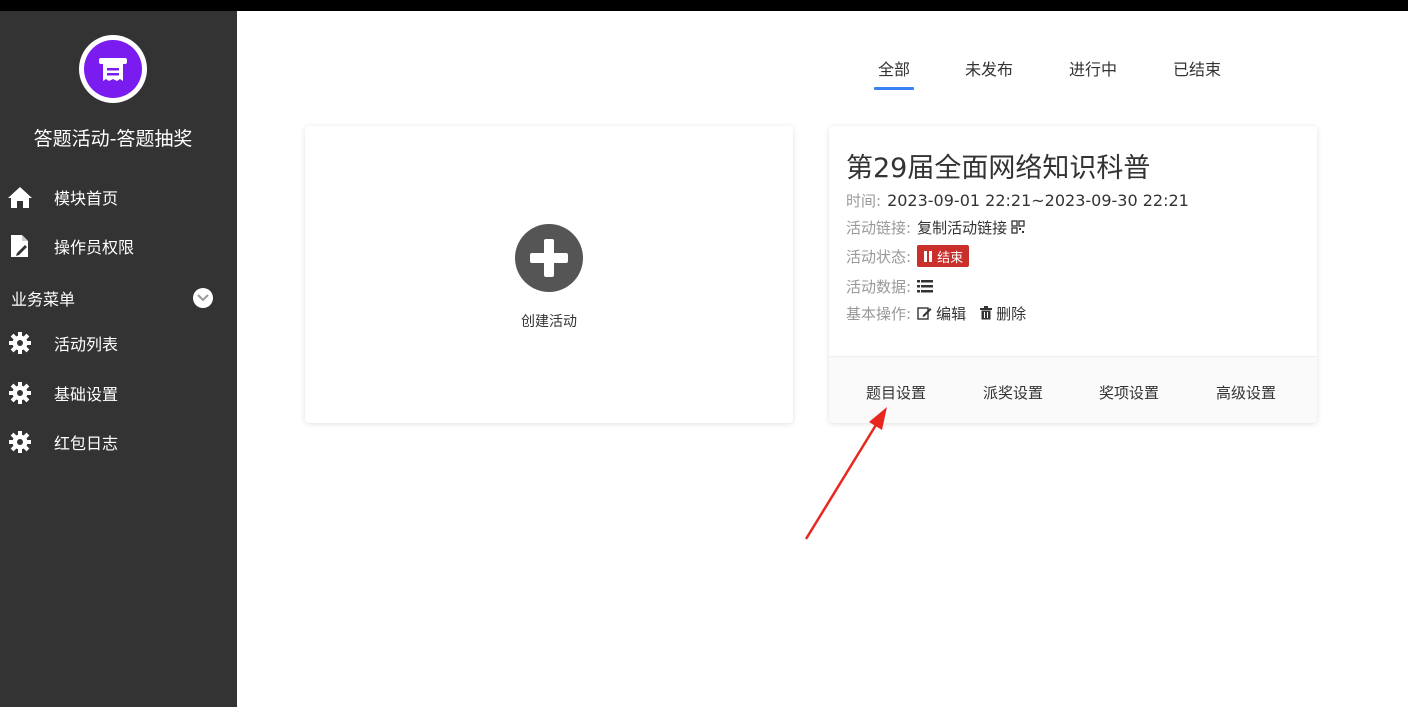  I want to click on sidebar-item-permissions: 操作员权限, so click(118, 246).